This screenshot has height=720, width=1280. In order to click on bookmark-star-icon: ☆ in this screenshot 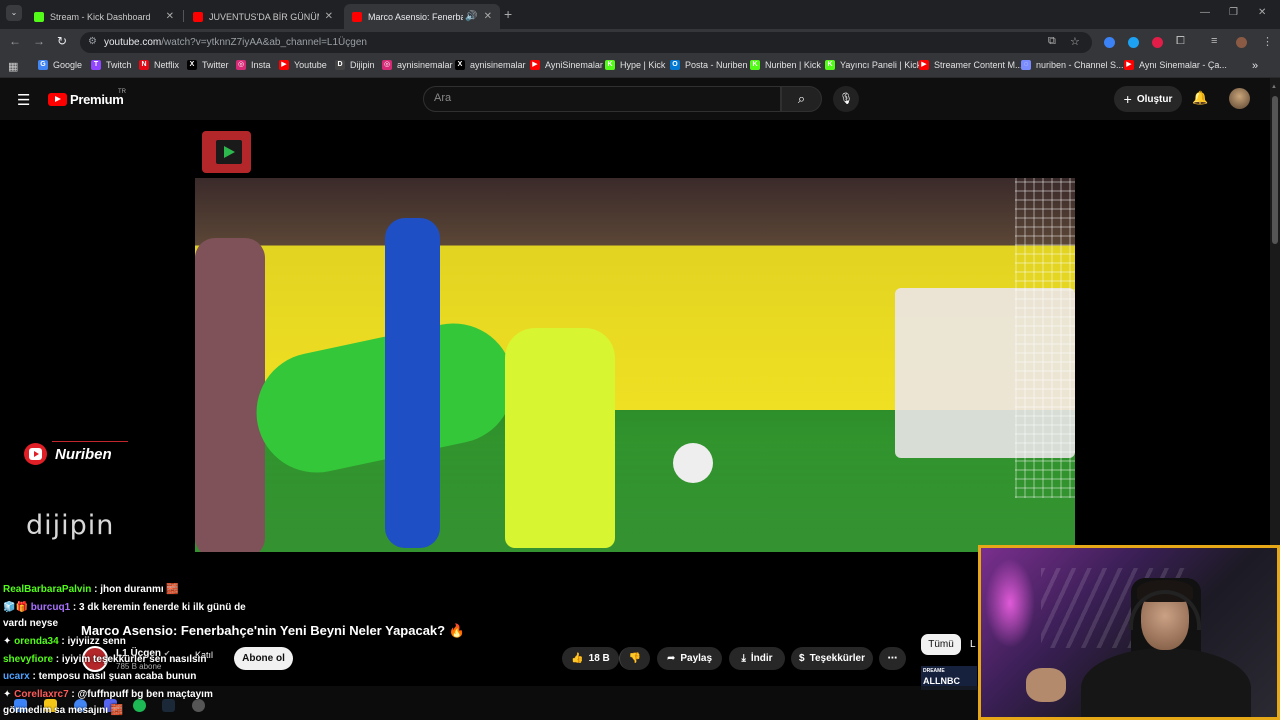, I will do `click(1075, 41)`.